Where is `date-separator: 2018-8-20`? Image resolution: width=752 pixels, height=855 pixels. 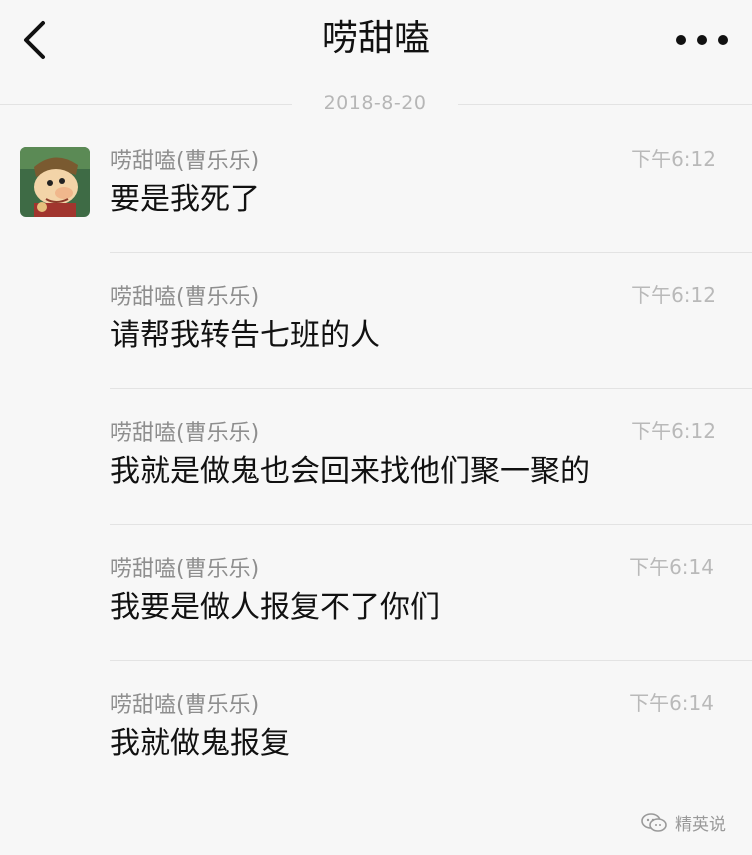 date-separator: 2018-8-20 is located at coordinates (376, 105).